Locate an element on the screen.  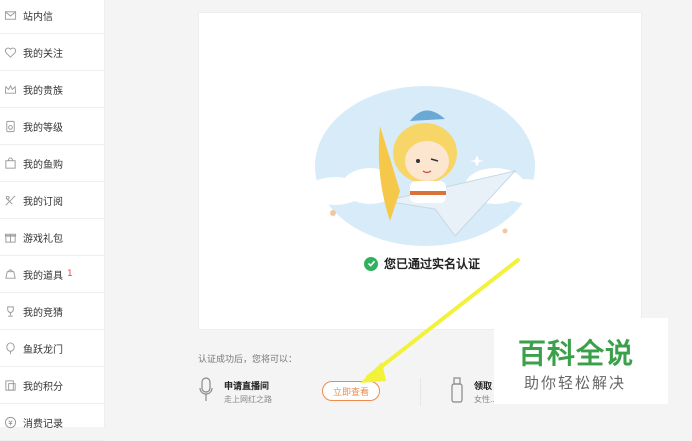
sidebar-item-follows: 我的关注 is located at coordinates (52, 52).